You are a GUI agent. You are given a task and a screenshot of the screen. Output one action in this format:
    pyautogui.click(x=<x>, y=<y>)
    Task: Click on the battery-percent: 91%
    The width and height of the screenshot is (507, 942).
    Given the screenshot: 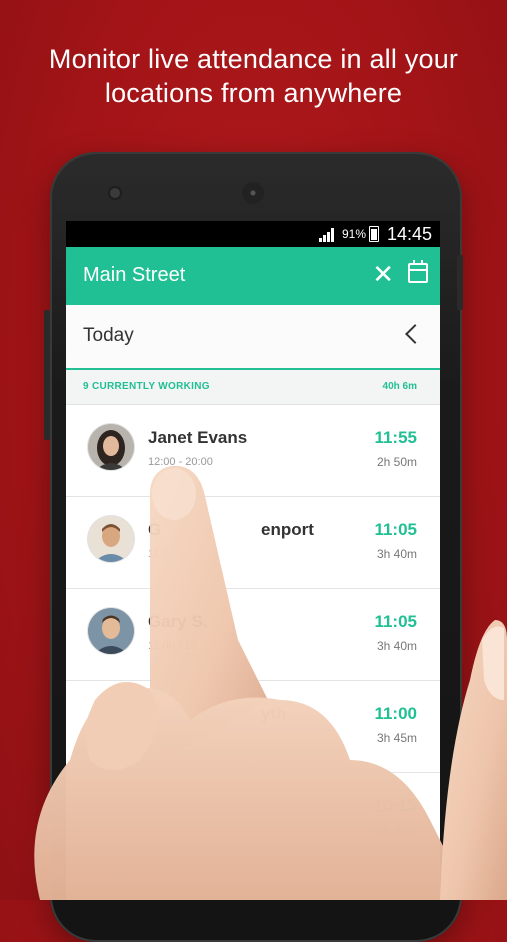 What is the action you would take?
    pyautogui.click(x=353, y=234)
    